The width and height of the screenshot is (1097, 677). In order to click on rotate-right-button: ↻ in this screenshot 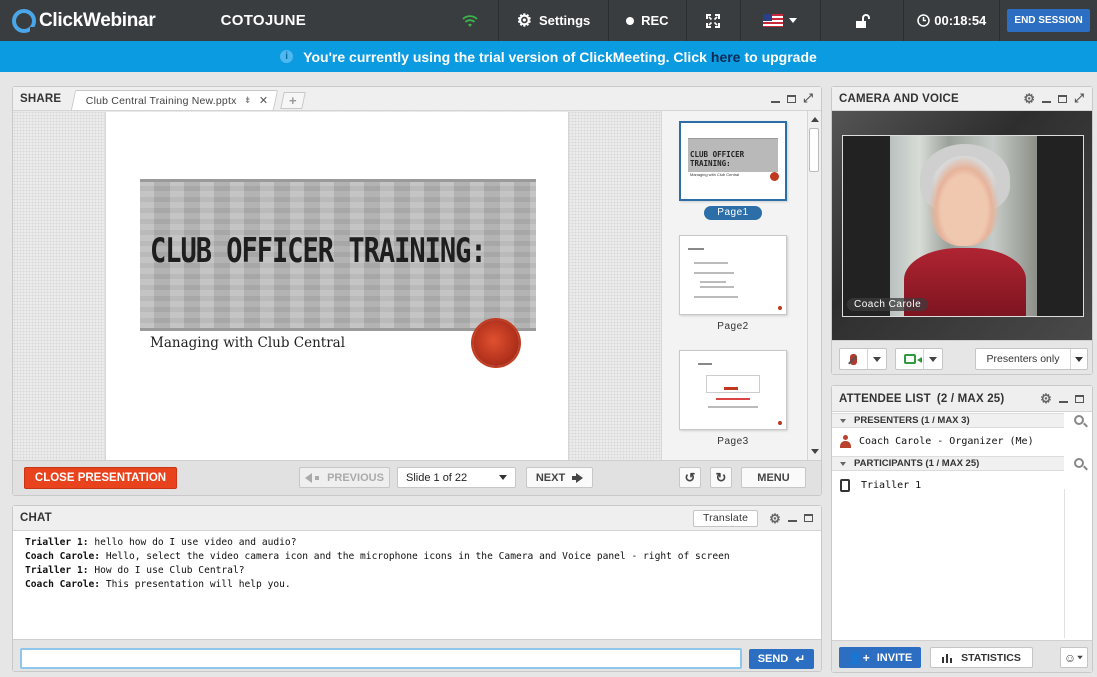, I will do `click(721, 477)`.